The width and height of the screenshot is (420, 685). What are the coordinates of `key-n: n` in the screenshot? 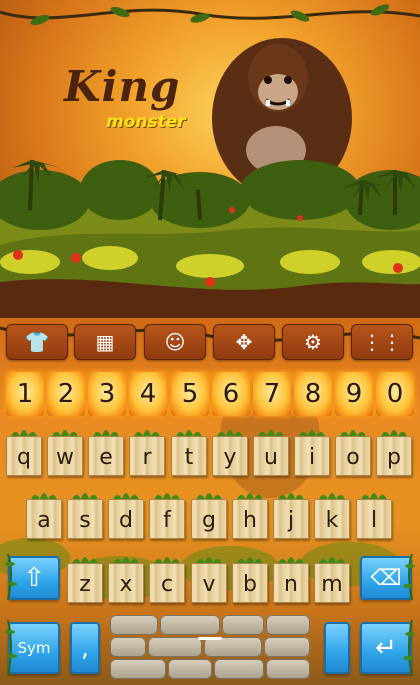 It's located at (291, 578).